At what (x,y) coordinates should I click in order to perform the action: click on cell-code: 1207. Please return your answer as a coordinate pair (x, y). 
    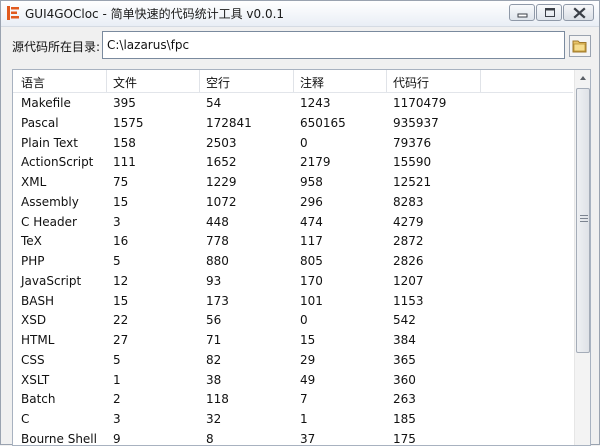
    Looking at the image, I should click on (408, 280).